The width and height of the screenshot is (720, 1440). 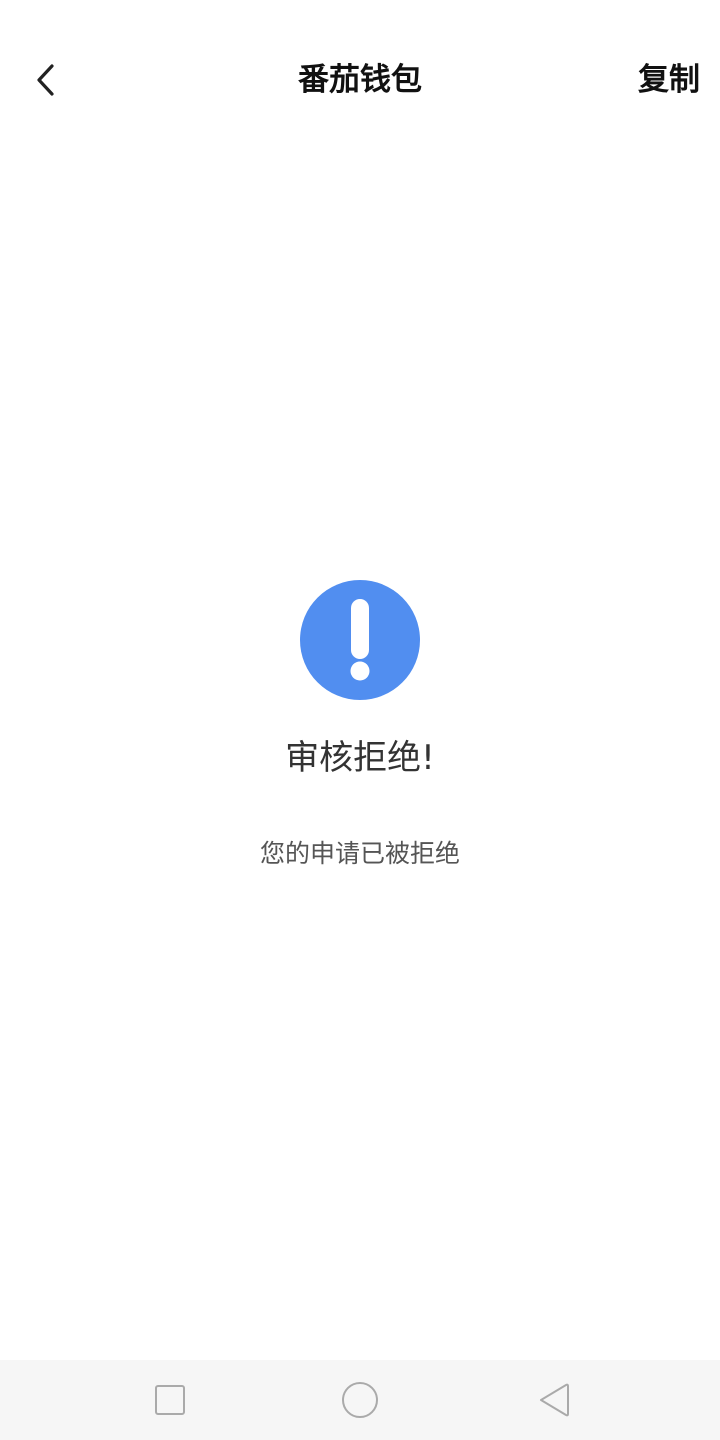 I want to click on home-button, so click(x=360, y=1400).